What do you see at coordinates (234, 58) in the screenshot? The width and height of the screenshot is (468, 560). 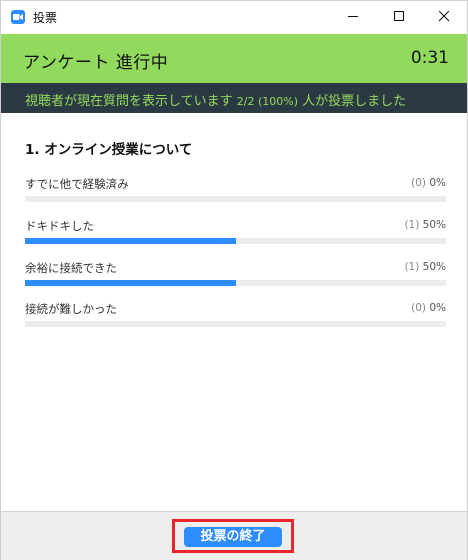 I see `poll-header: アンケート 進行中 0:31` at bounding box center [234, 58].